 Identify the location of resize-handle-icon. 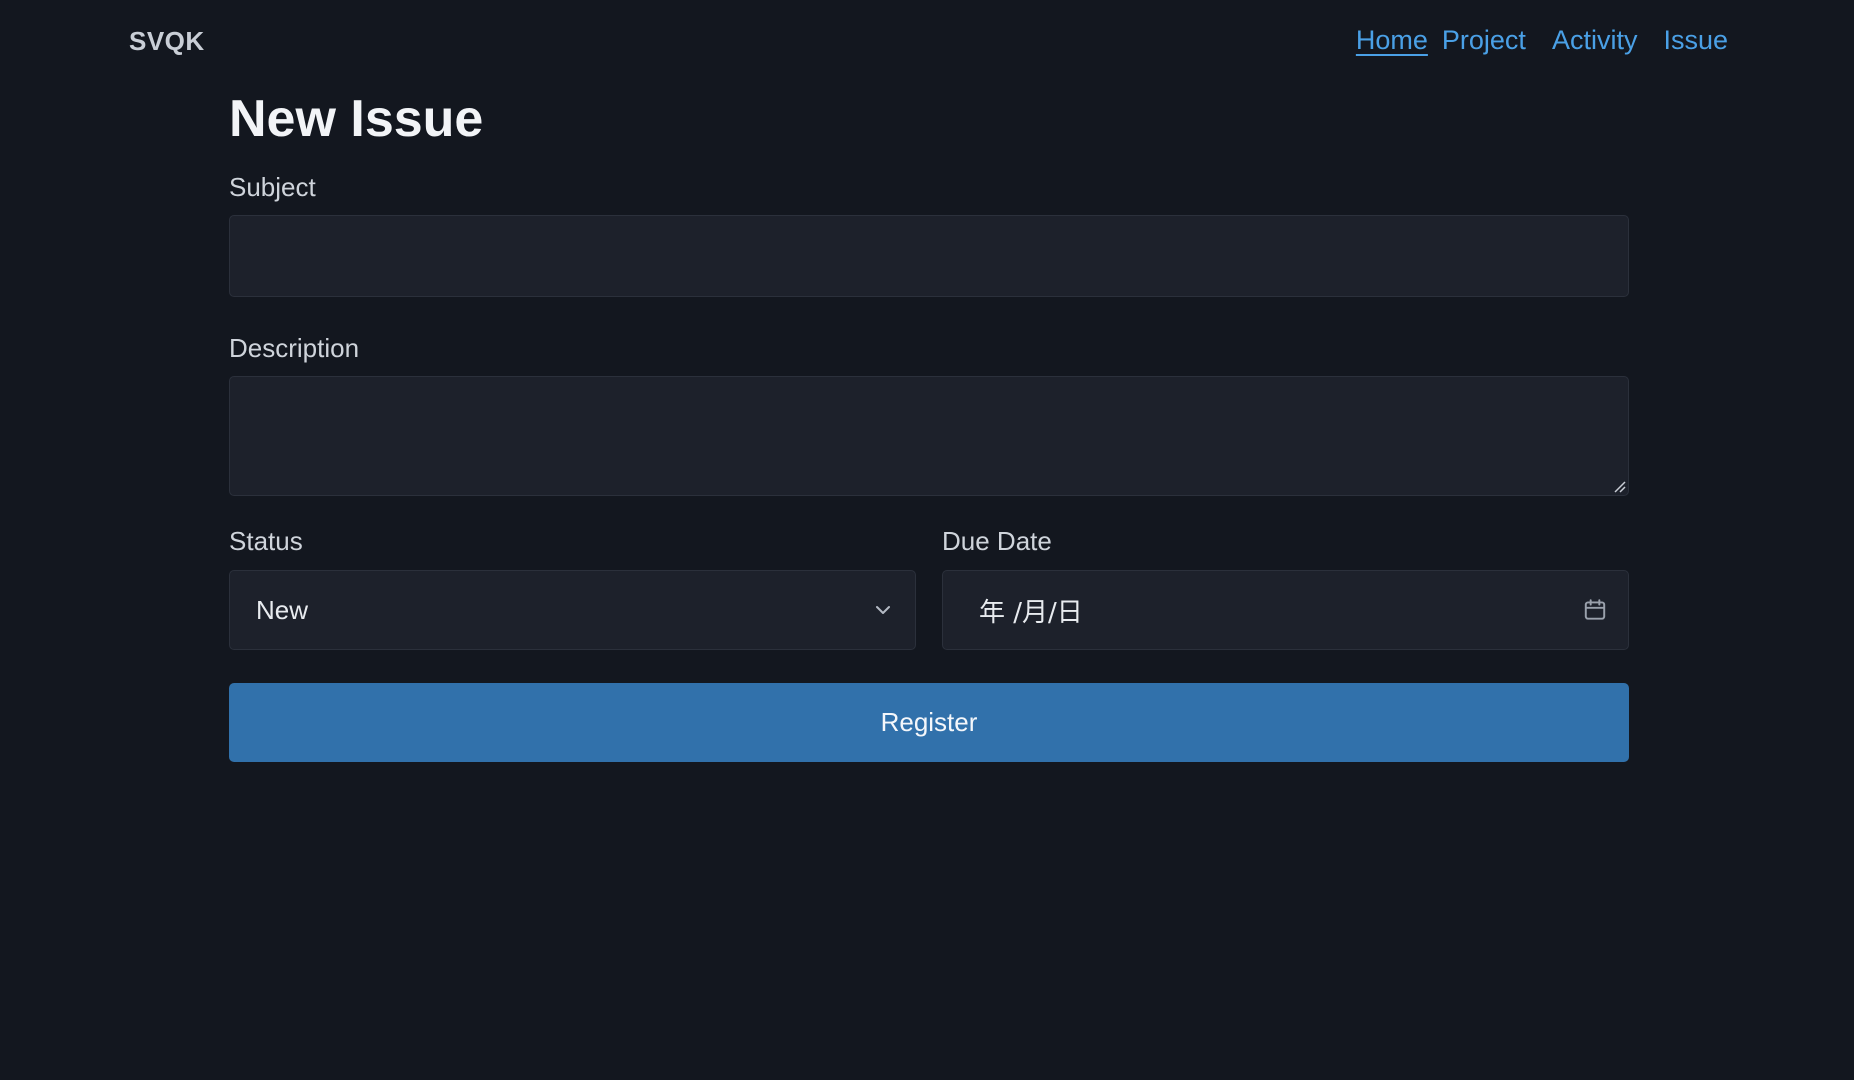
(1619, 486).